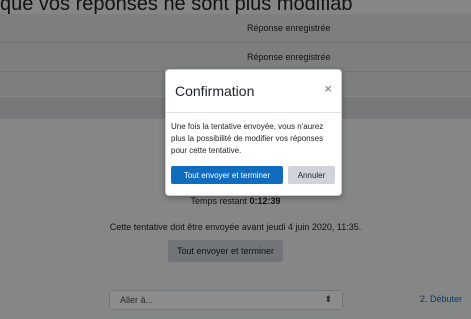  I want to click on dialog-header: Confirmation ×, so click(253, 91).